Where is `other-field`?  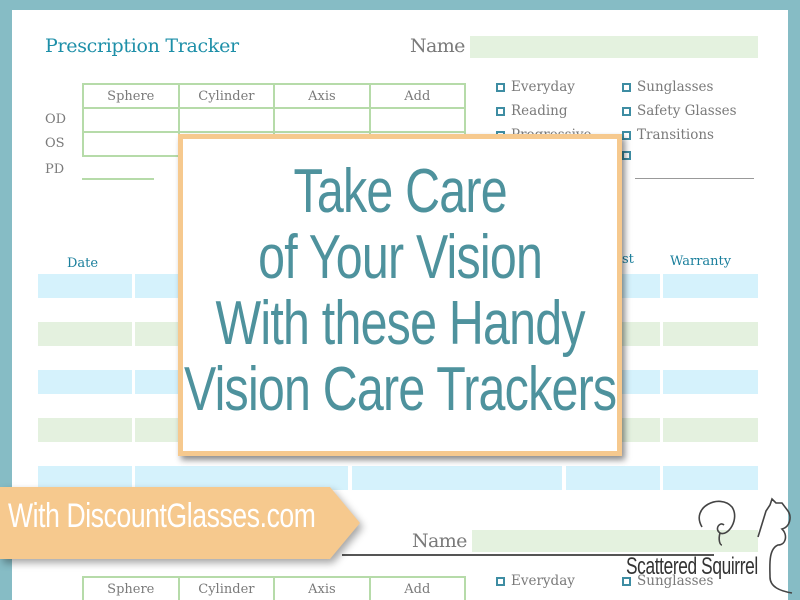 other-field is located at coordinates (694, 178).